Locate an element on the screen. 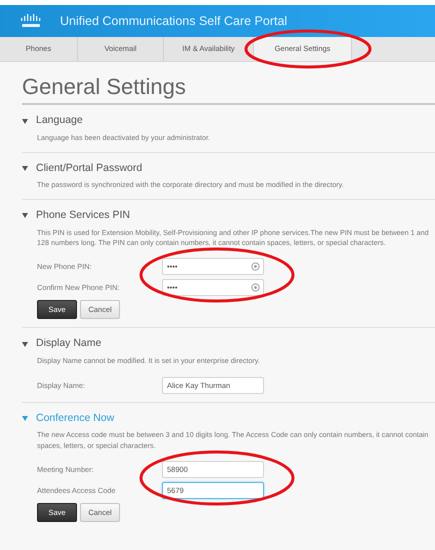 This screenshot has width=435, height=550. section-title: Language is located at coordinates (59, 121).